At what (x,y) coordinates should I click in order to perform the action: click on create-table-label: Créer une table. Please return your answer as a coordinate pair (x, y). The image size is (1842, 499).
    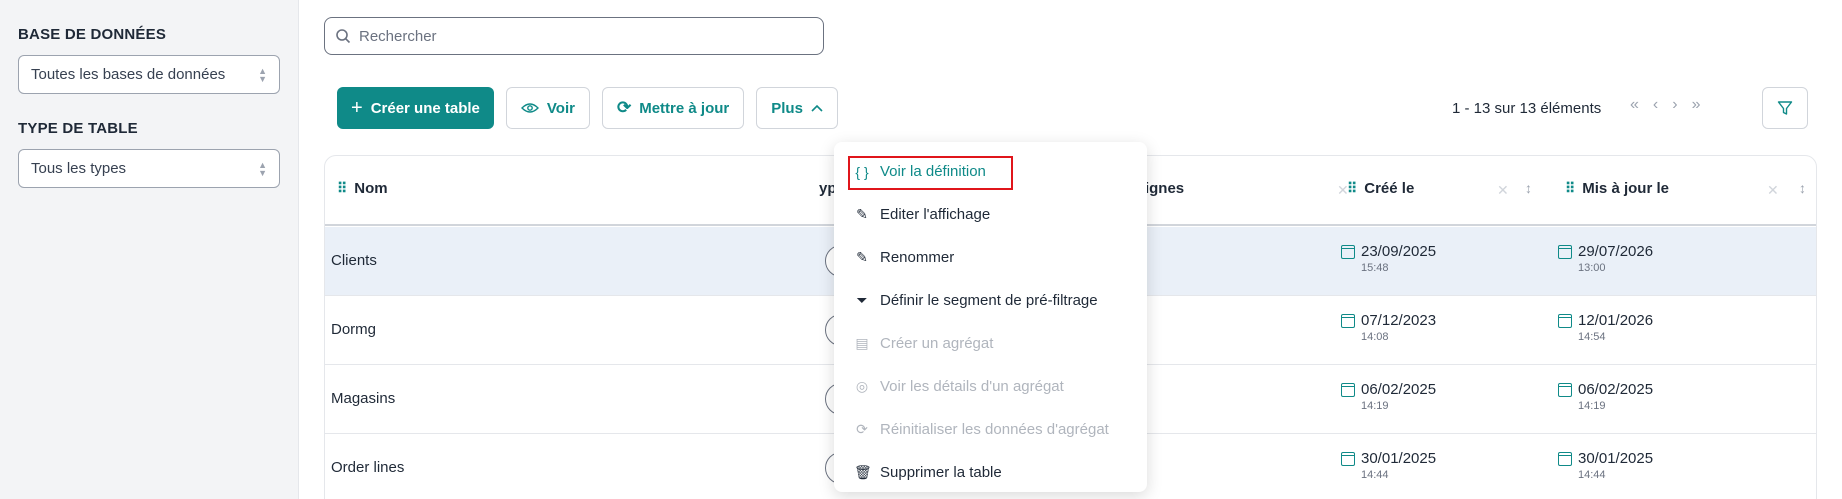
    Looking at the image, I should click on (425, 108).